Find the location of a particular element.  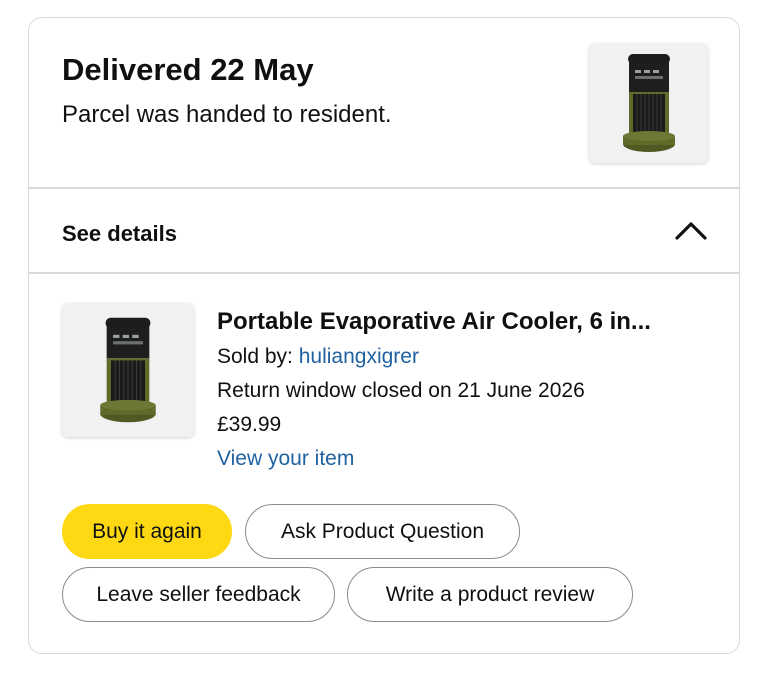

item-price: £39.99 is located at coordinates (249, 424).